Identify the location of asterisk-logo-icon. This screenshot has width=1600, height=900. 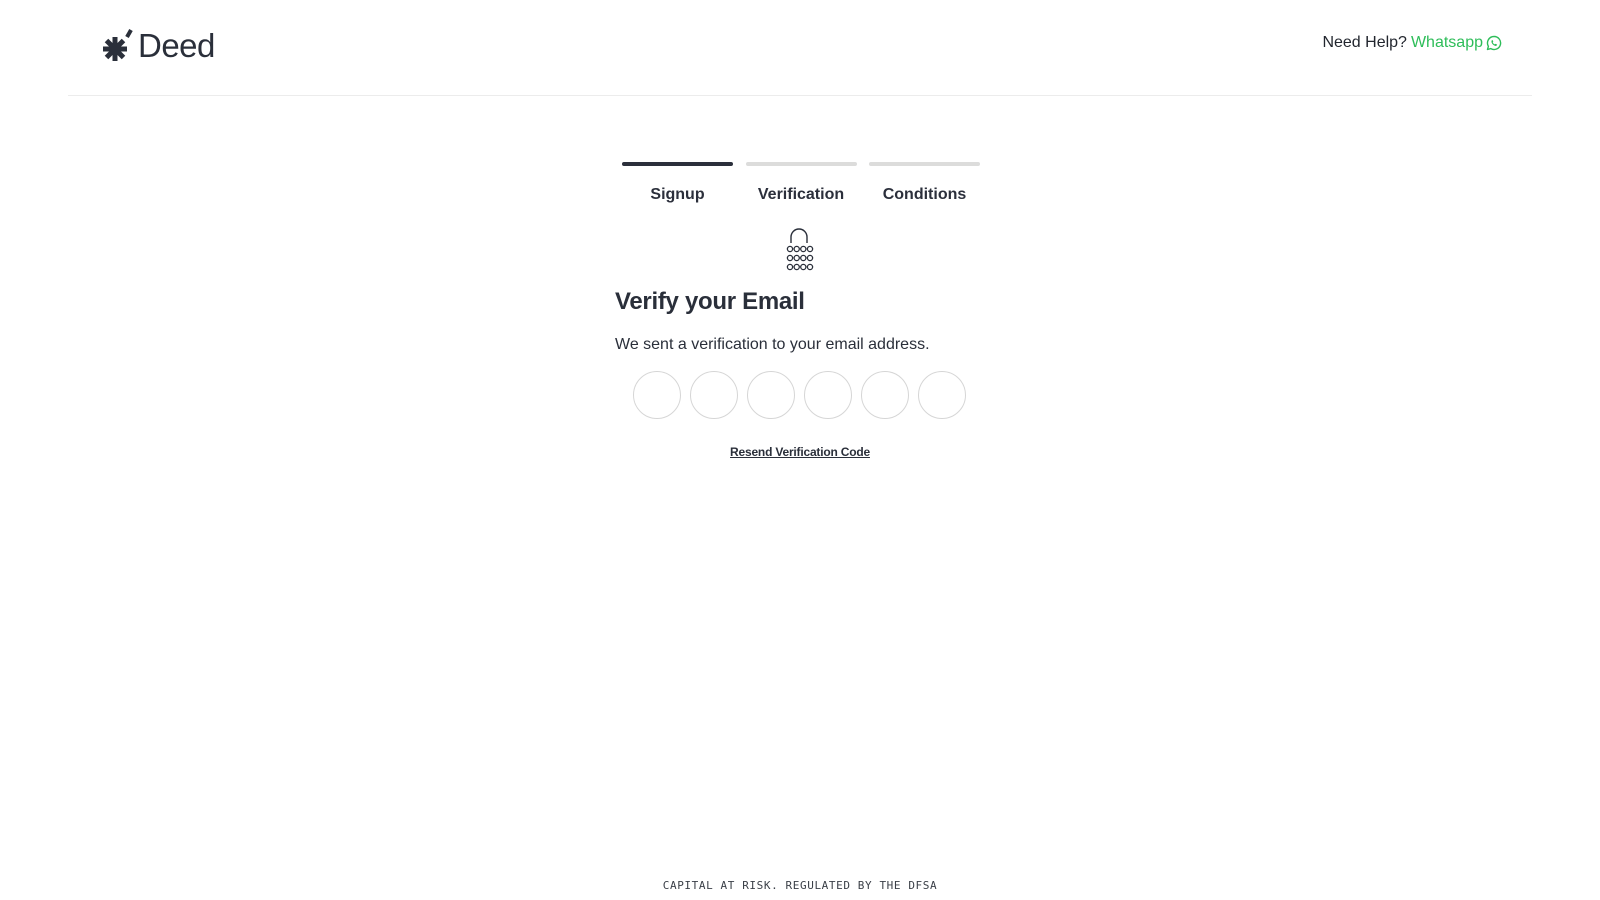
(118, 45).